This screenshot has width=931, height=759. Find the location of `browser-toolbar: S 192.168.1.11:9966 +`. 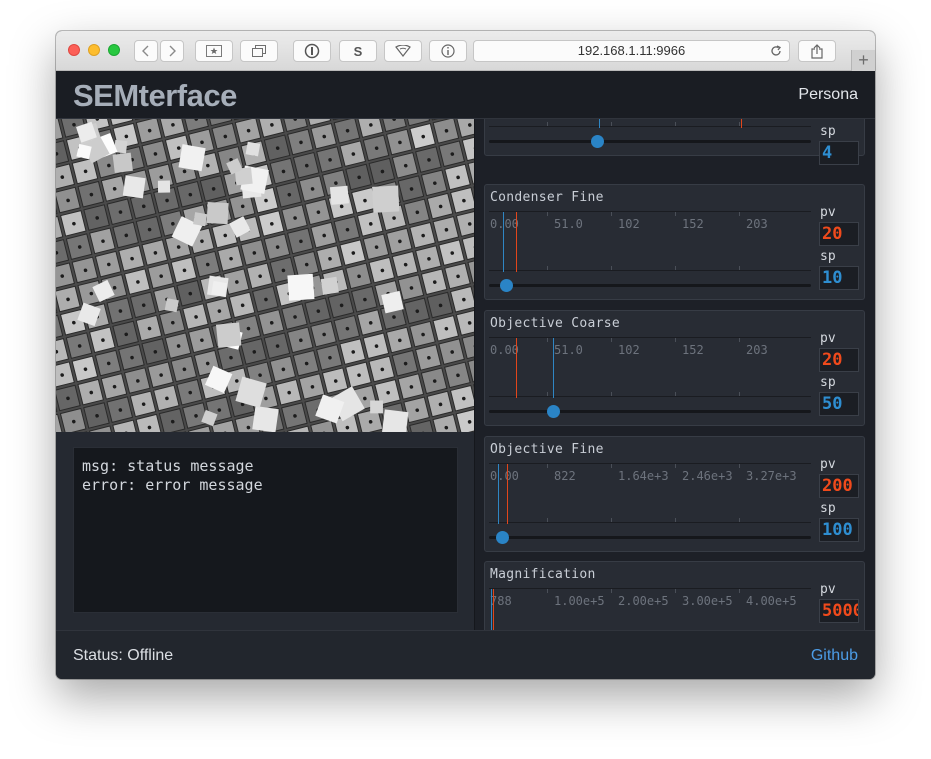

browser-toolbar: S 192.168.1.11:9966 + is located at coordinates (465, 51).